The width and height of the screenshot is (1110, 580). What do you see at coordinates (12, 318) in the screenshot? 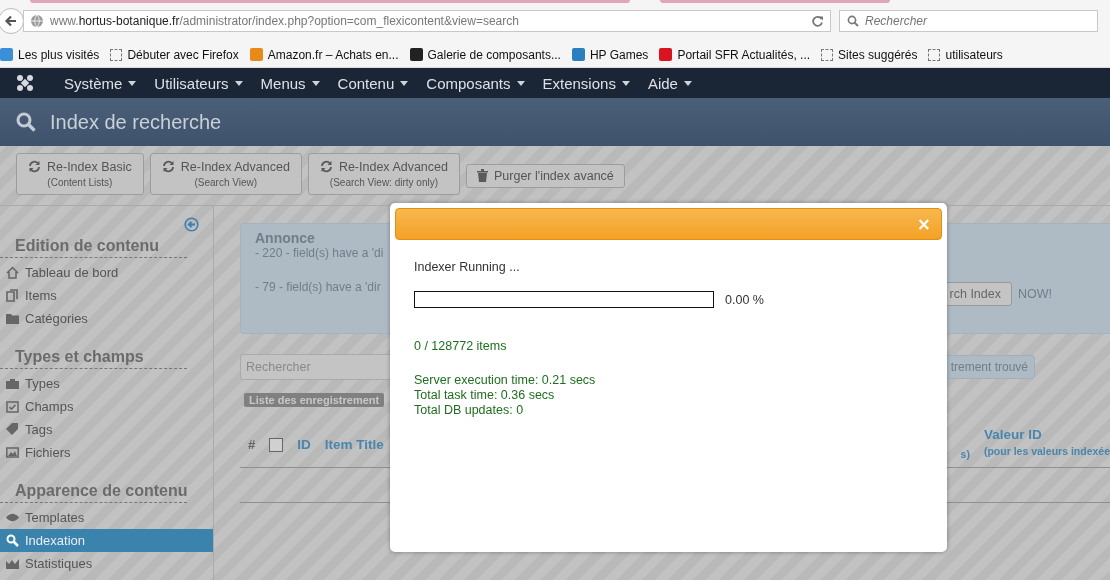
I see `folder-icon` at bounding box center [12, 318].